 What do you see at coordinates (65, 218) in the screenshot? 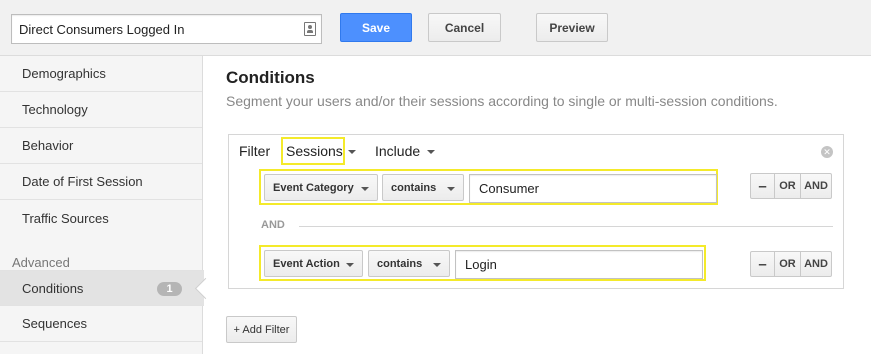
I see `sidebar-item-label: Traffic Sources` at bounding box center [65, 218].